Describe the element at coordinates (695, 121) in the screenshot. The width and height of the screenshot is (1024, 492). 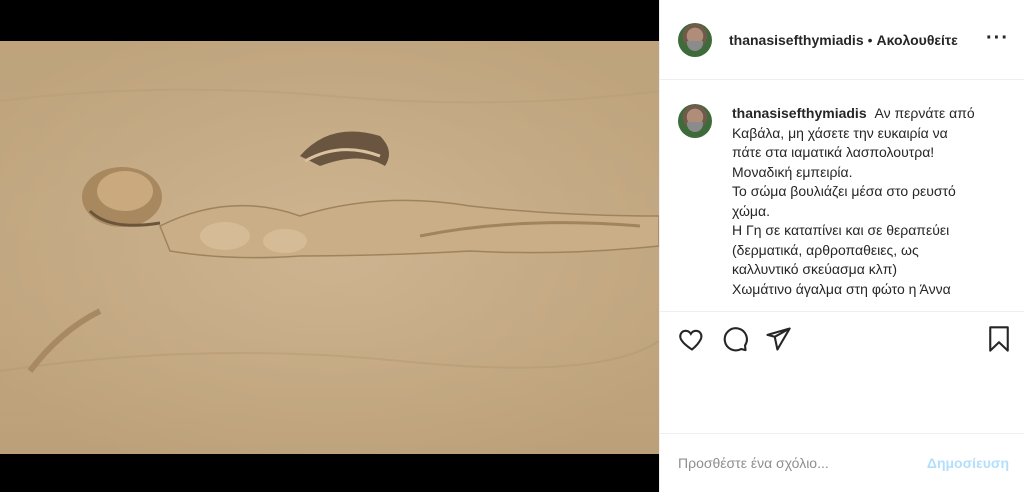
I see `caption-author-avatar` at that location.